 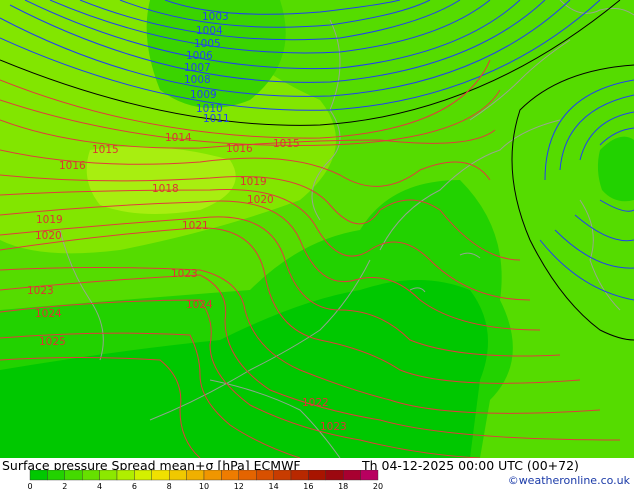 What do you see at coordinates (216, 119) in the screenshot?
I see `isobar-label: 1011` at bounding box center [216, 119].